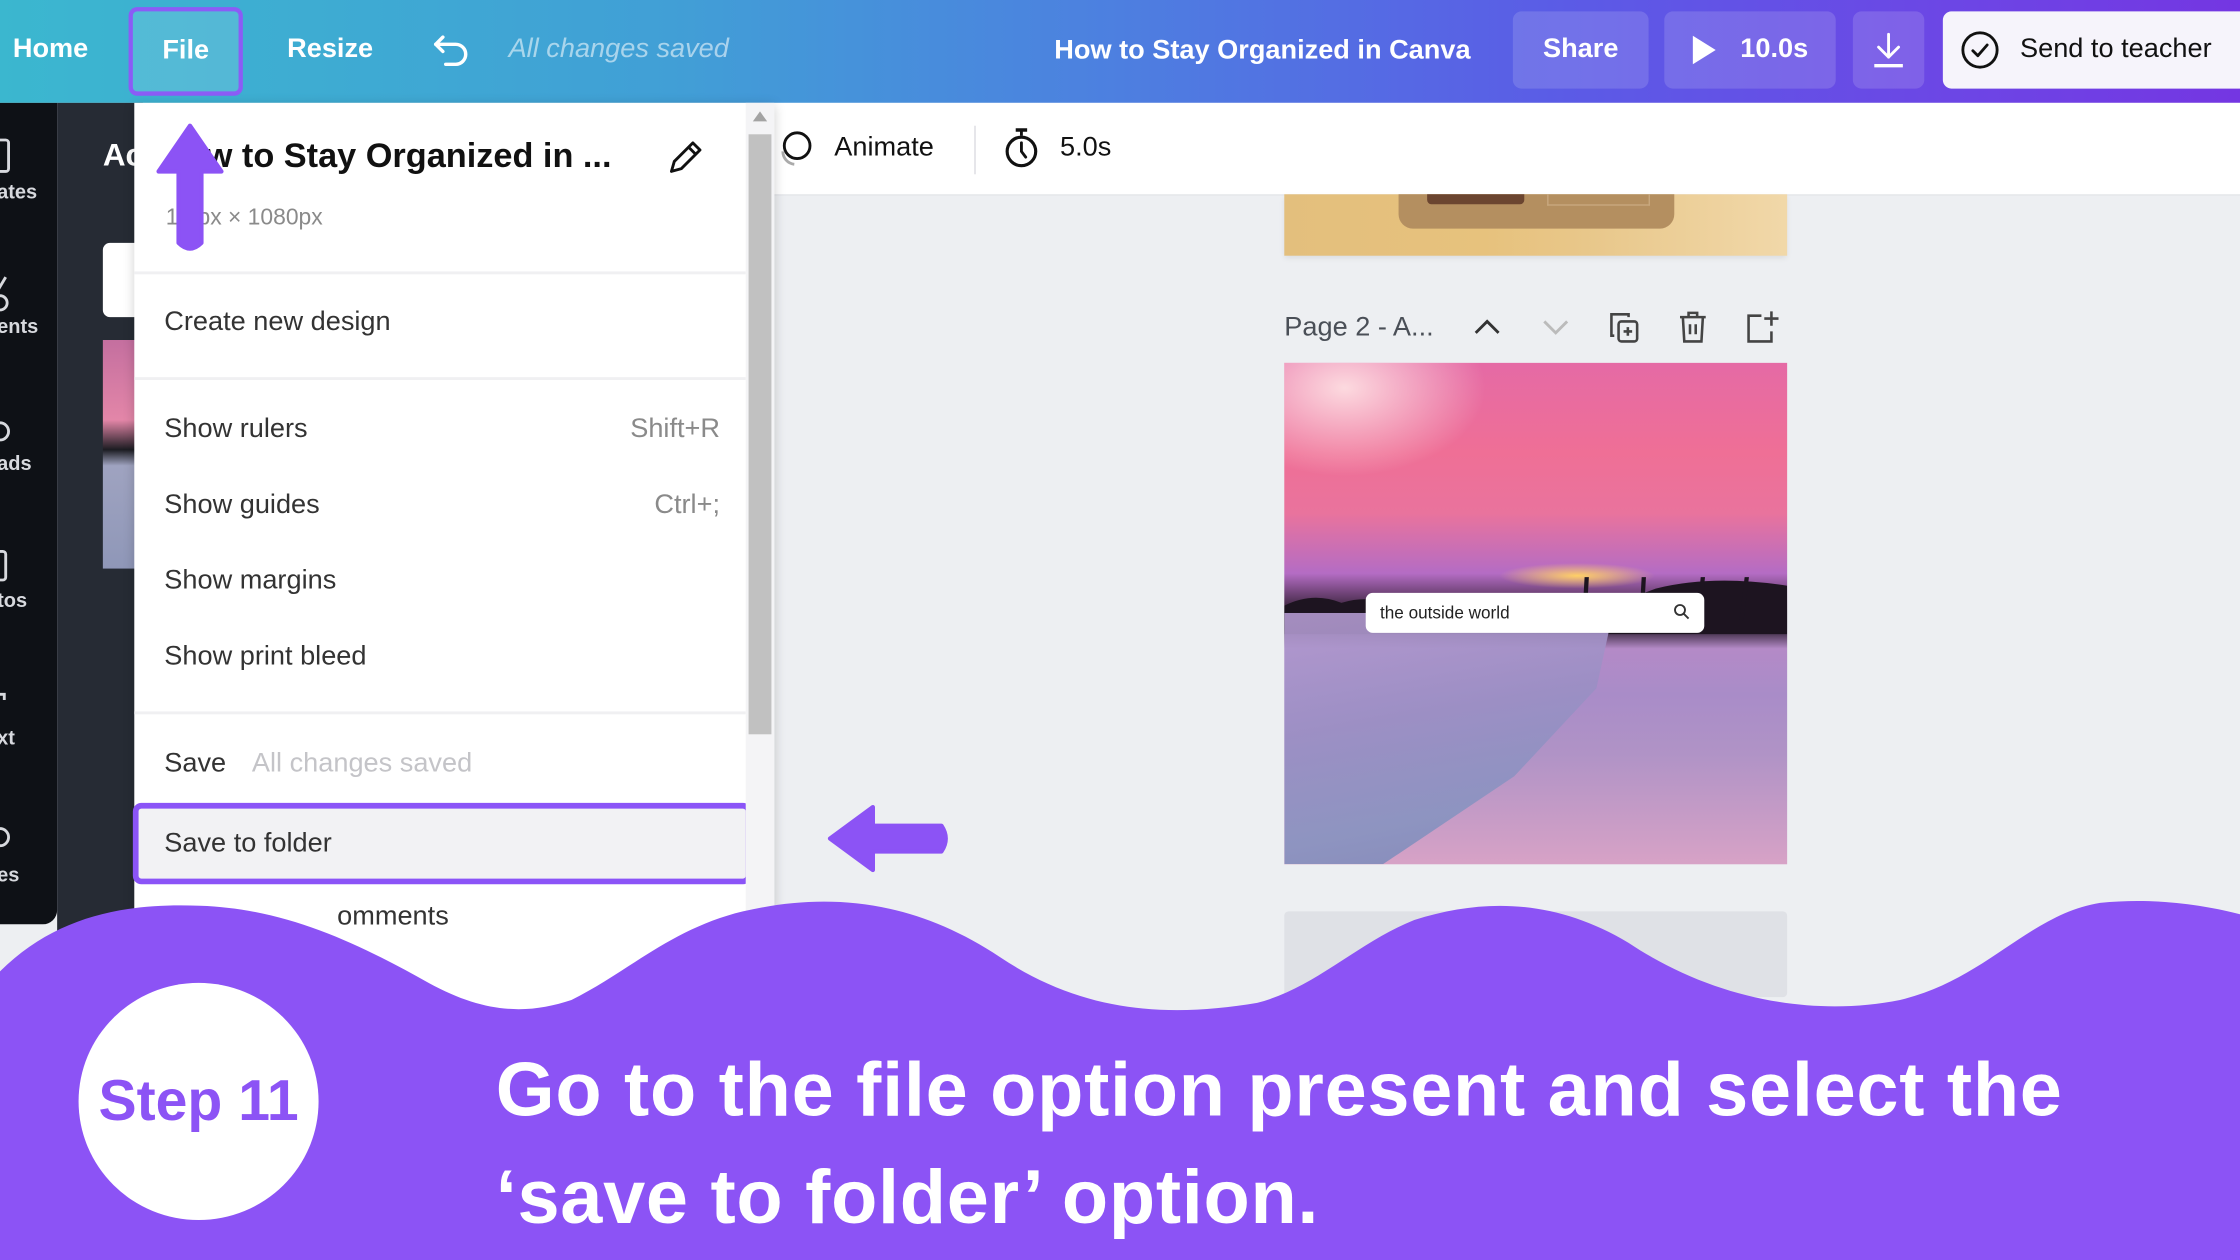 The width and height of the screenshot is (2240, 1260). Describe the element at coordinates (190, 187) in the screenshot. I see `annotation-arrow-up-icon` at that location.